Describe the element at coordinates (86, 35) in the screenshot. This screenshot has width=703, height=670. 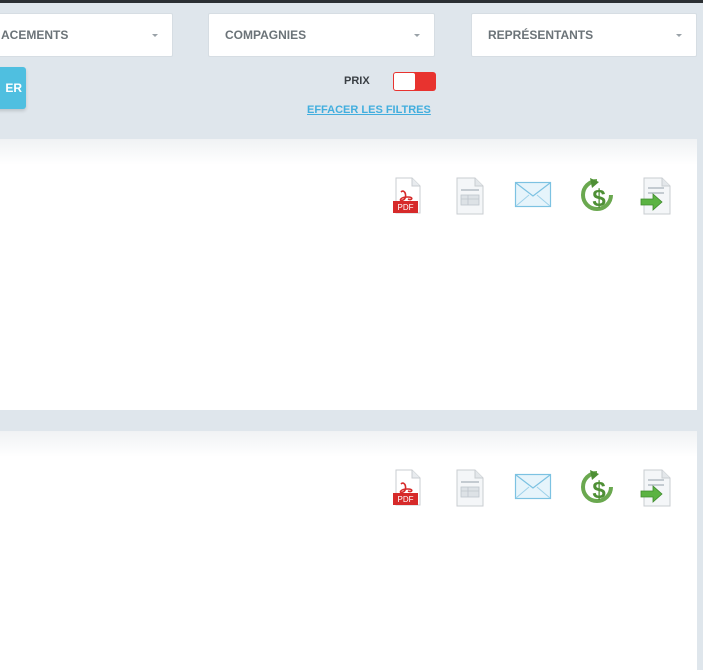
I see `emplacements-select: ACEMENTS` at that location.